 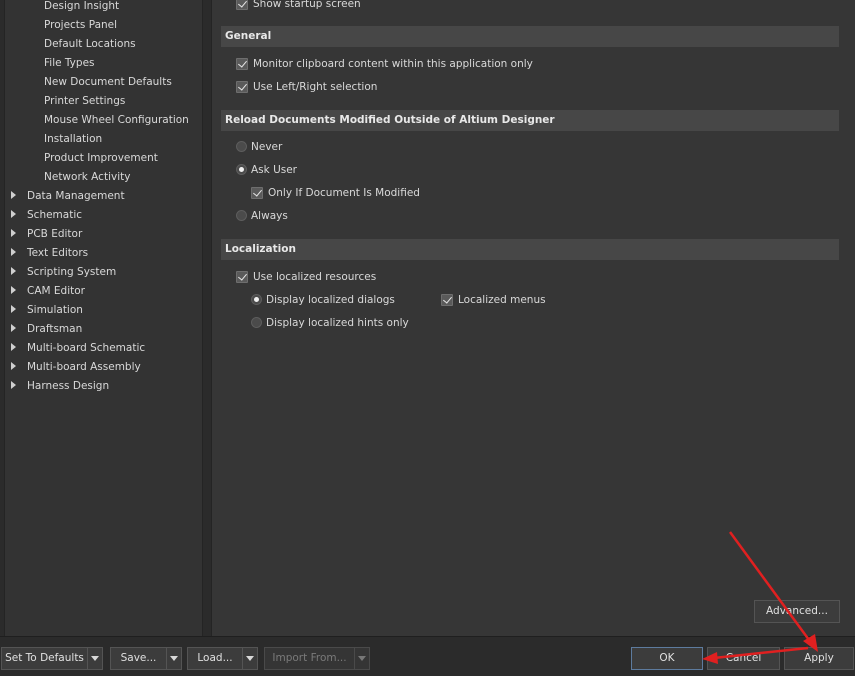 I want to click on tree-item-harness-design: Harness Design, so click(x=60, y=386).